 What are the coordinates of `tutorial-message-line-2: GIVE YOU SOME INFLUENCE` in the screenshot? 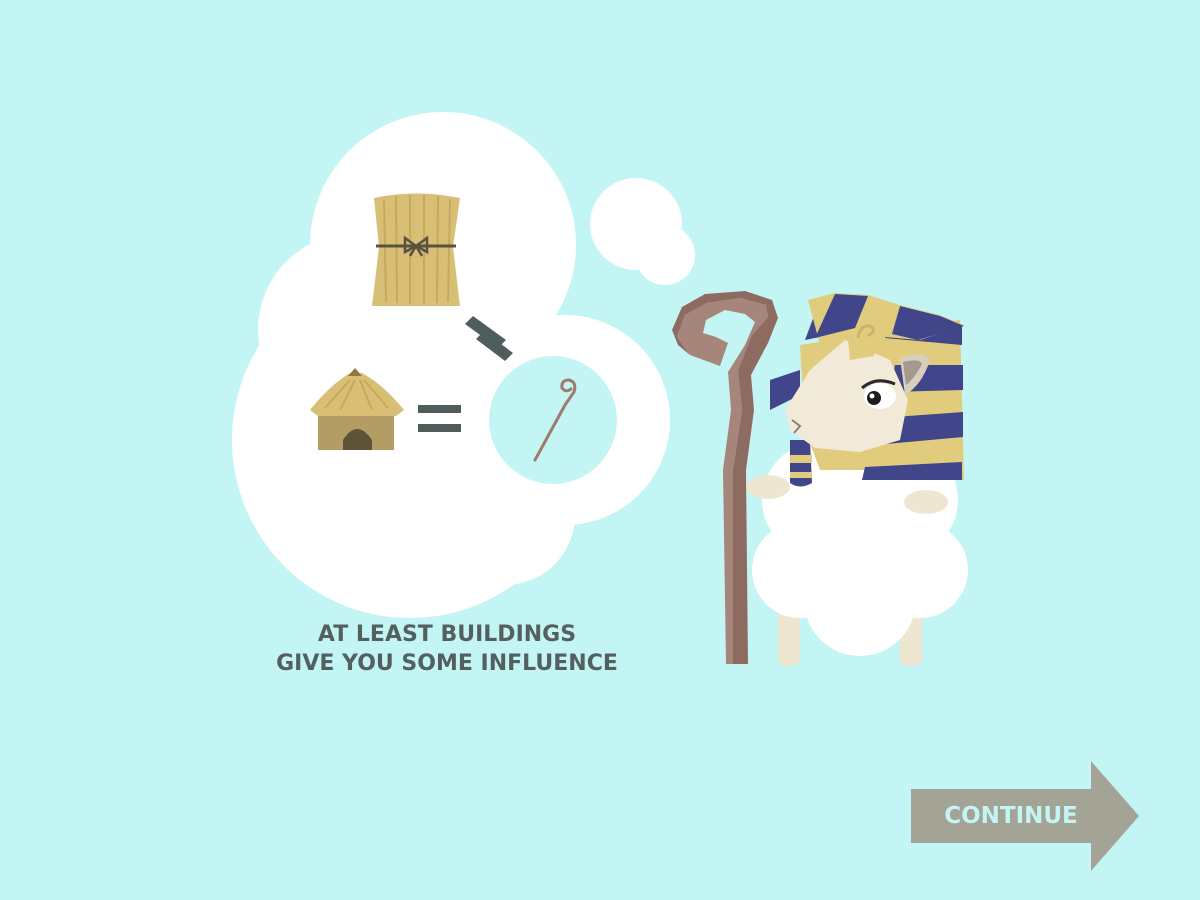 It's located at (447, 663).